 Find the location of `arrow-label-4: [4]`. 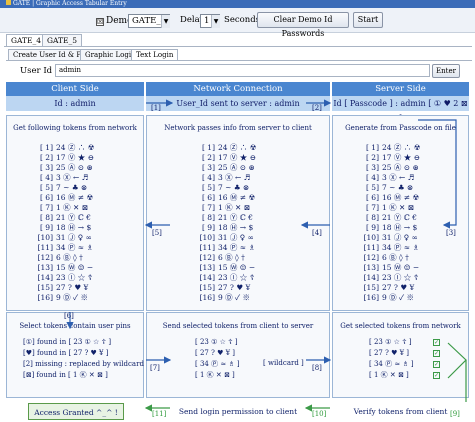

arrow-label-4: [4] is located at coordinates (317, 233).